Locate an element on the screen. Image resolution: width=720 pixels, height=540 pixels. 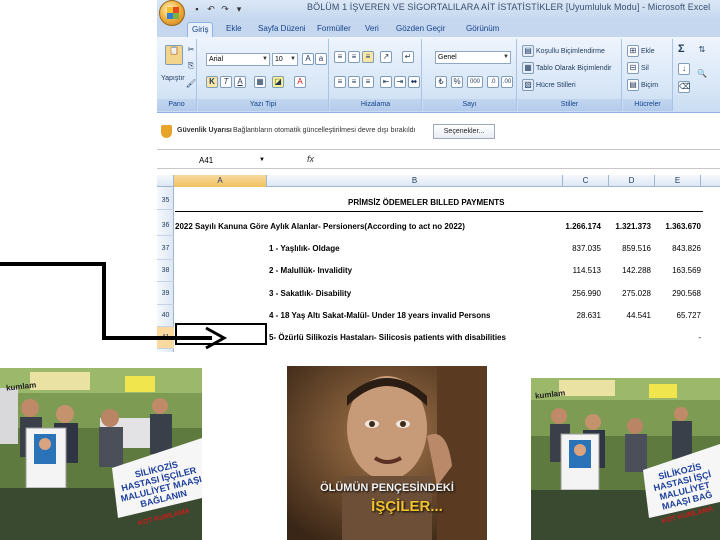
font-name-select: Arial ▼ is located at coordinates (238, 59).